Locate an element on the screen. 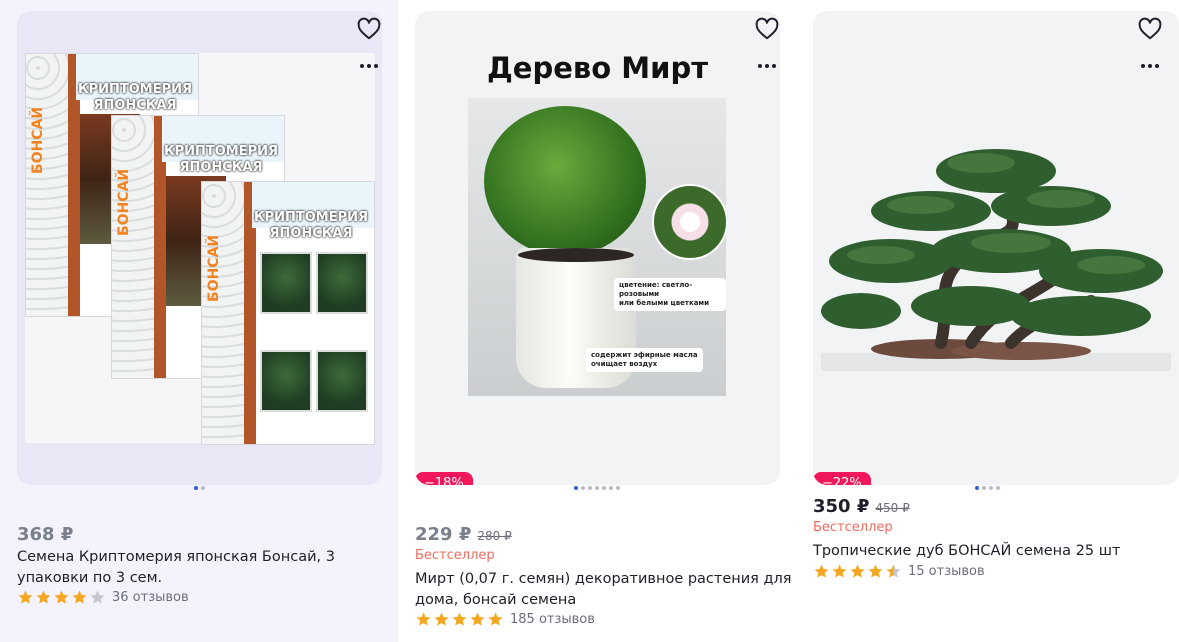 Image resolution: width=1179 pixels, height=642 pixels. reviews-count: 15 отзывов is located at coordinates (946, 571).